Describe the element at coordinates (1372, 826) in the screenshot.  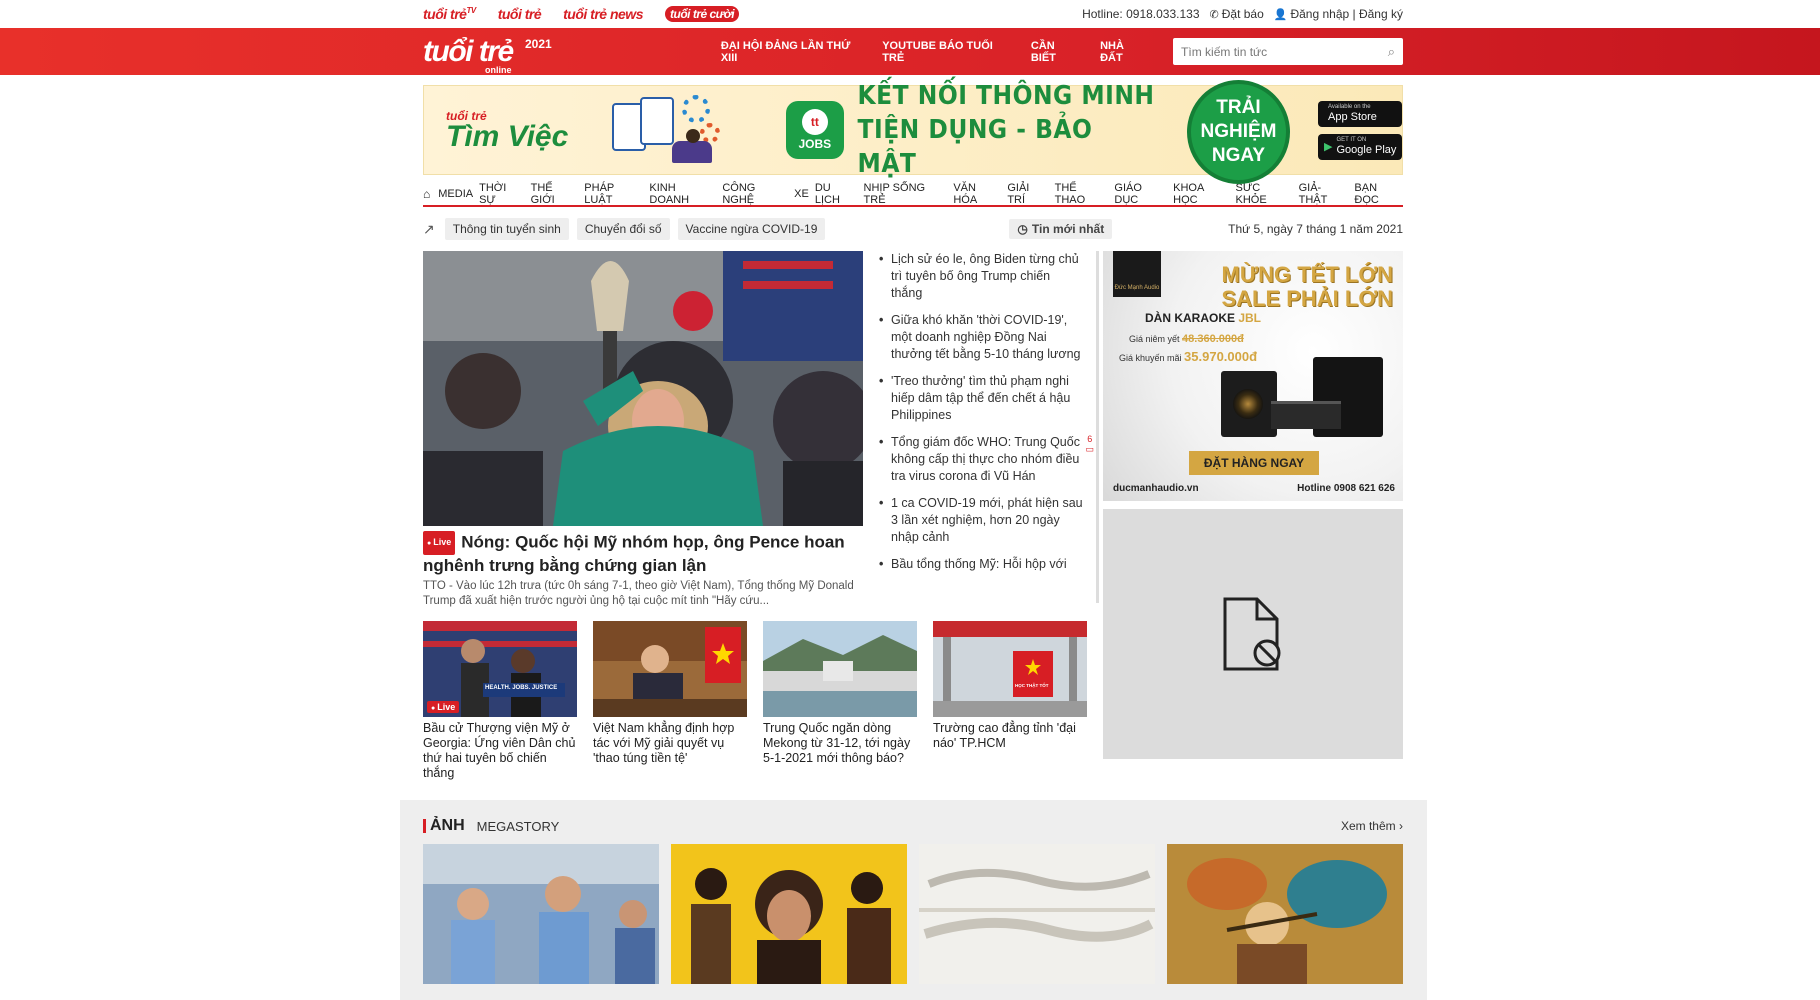
I see `see-more-link: Xem thêm ›` at that location.